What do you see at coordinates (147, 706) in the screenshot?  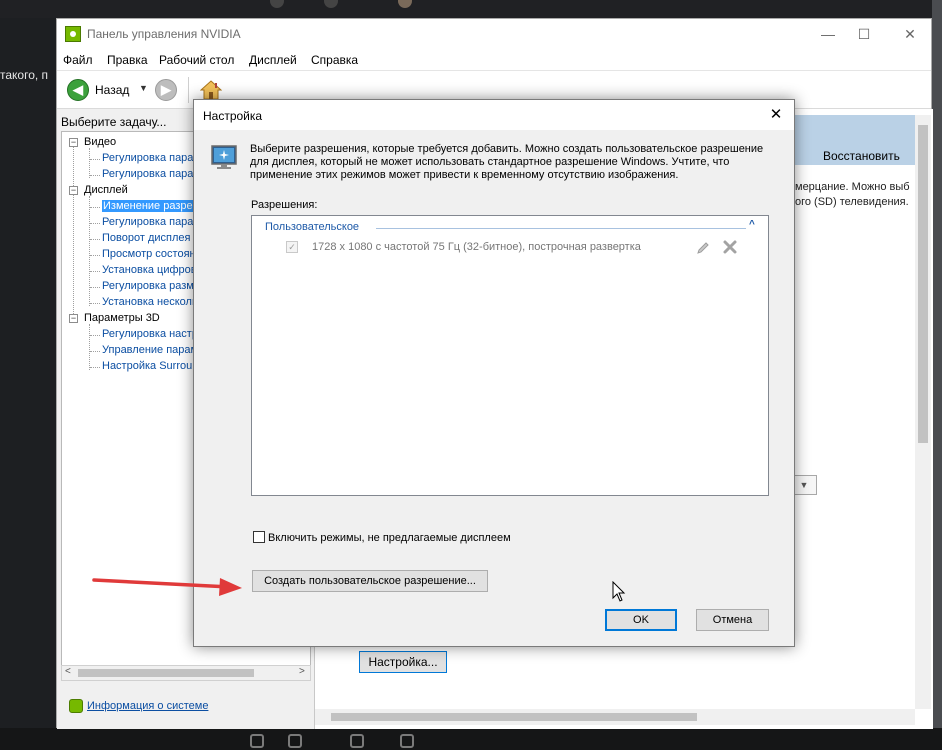 I see `system-info-link: Информация о системе` at bounding box center [147, 706].